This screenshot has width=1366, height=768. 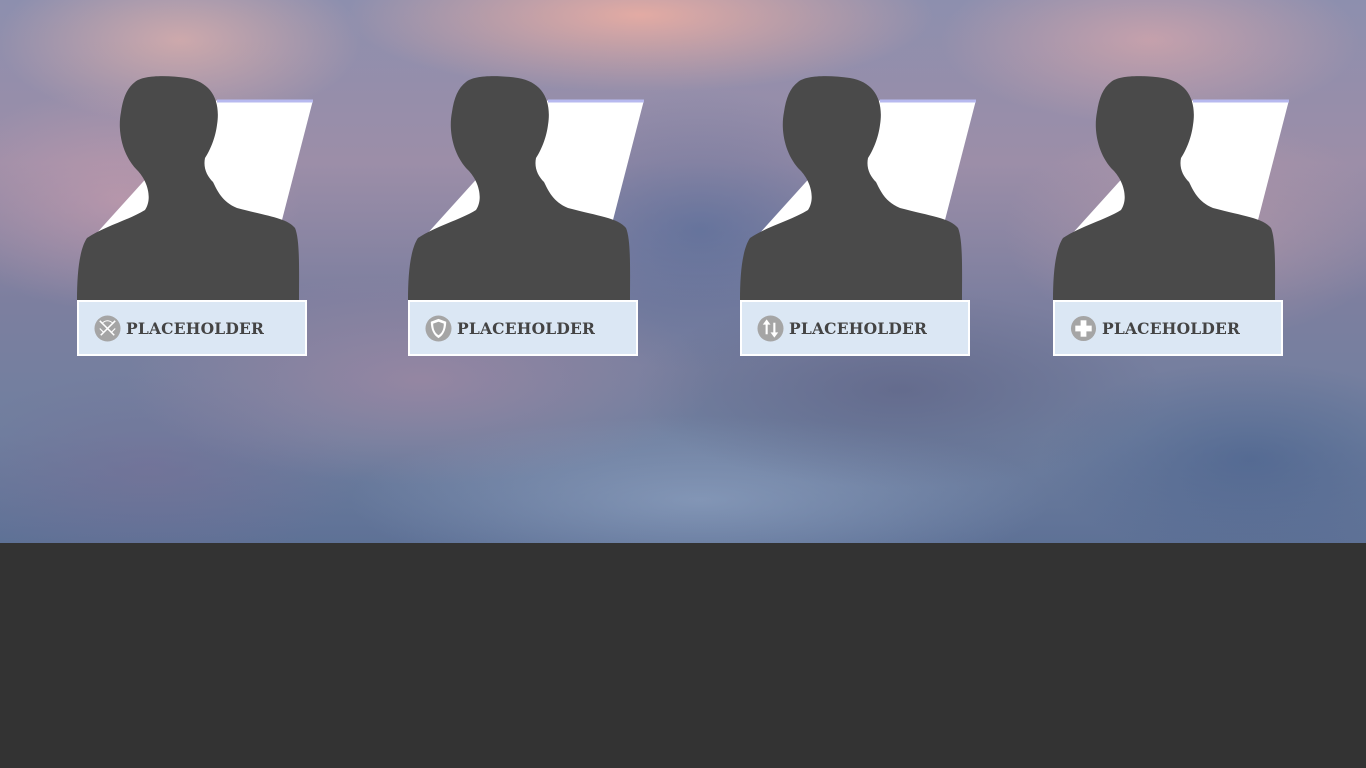 I want to click on character-card-4: PLACEHOLDER, so click(x=1173, y=215).